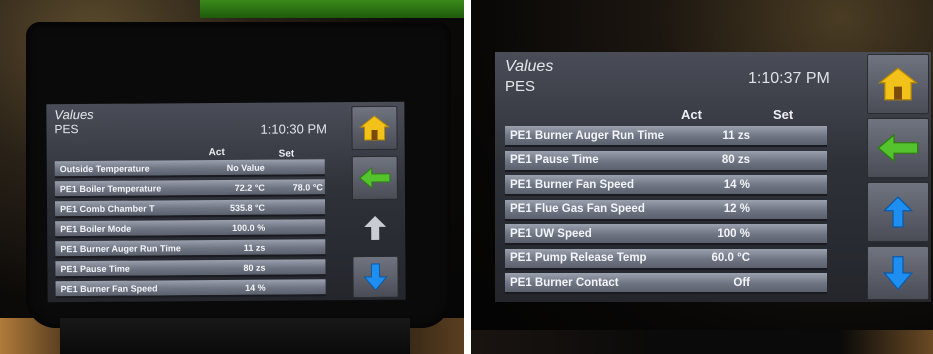  I want to click on actual-value: 72.2 °C, so click(249, 187).